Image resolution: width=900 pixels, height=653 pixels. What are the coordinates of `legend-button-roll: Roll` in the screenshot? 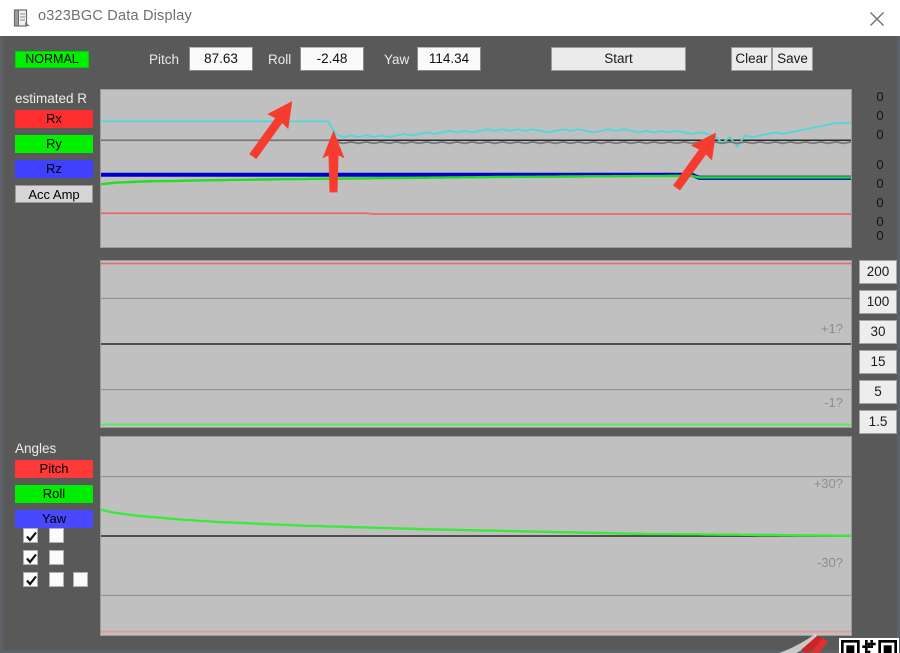 It's located at (54, 494).